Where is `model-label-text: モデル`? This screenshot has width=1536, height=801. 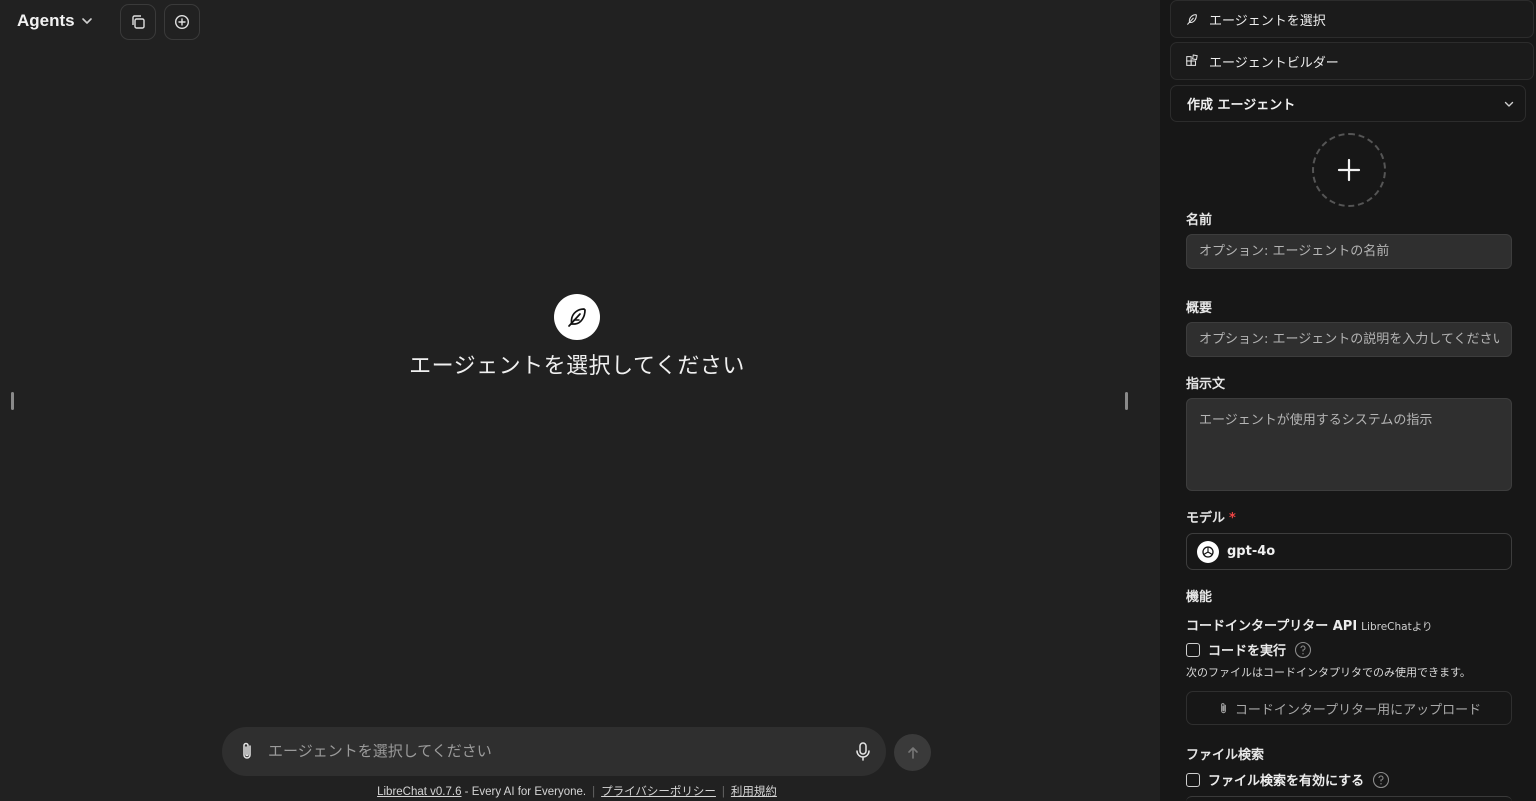 model-label-text: モデル is located at coordinates (1206, 518).